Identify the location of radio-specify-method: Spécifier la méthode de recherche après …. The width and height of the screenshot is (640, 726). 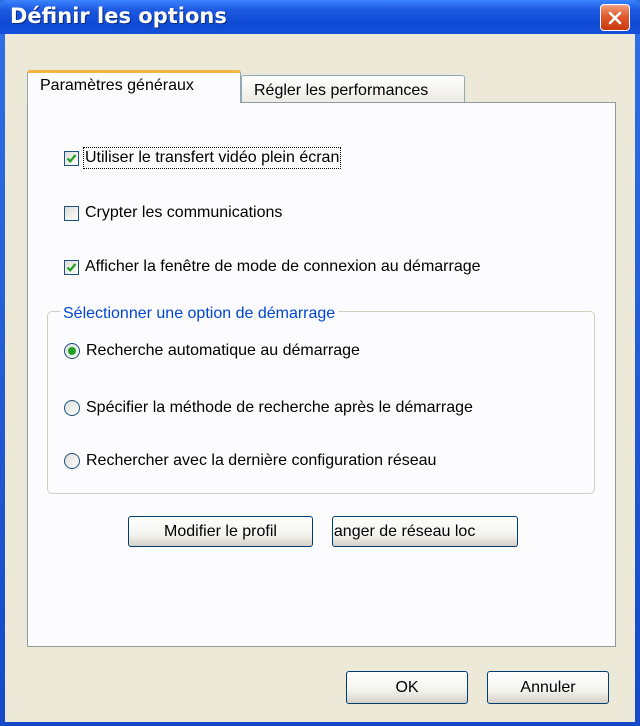
(268, 408).